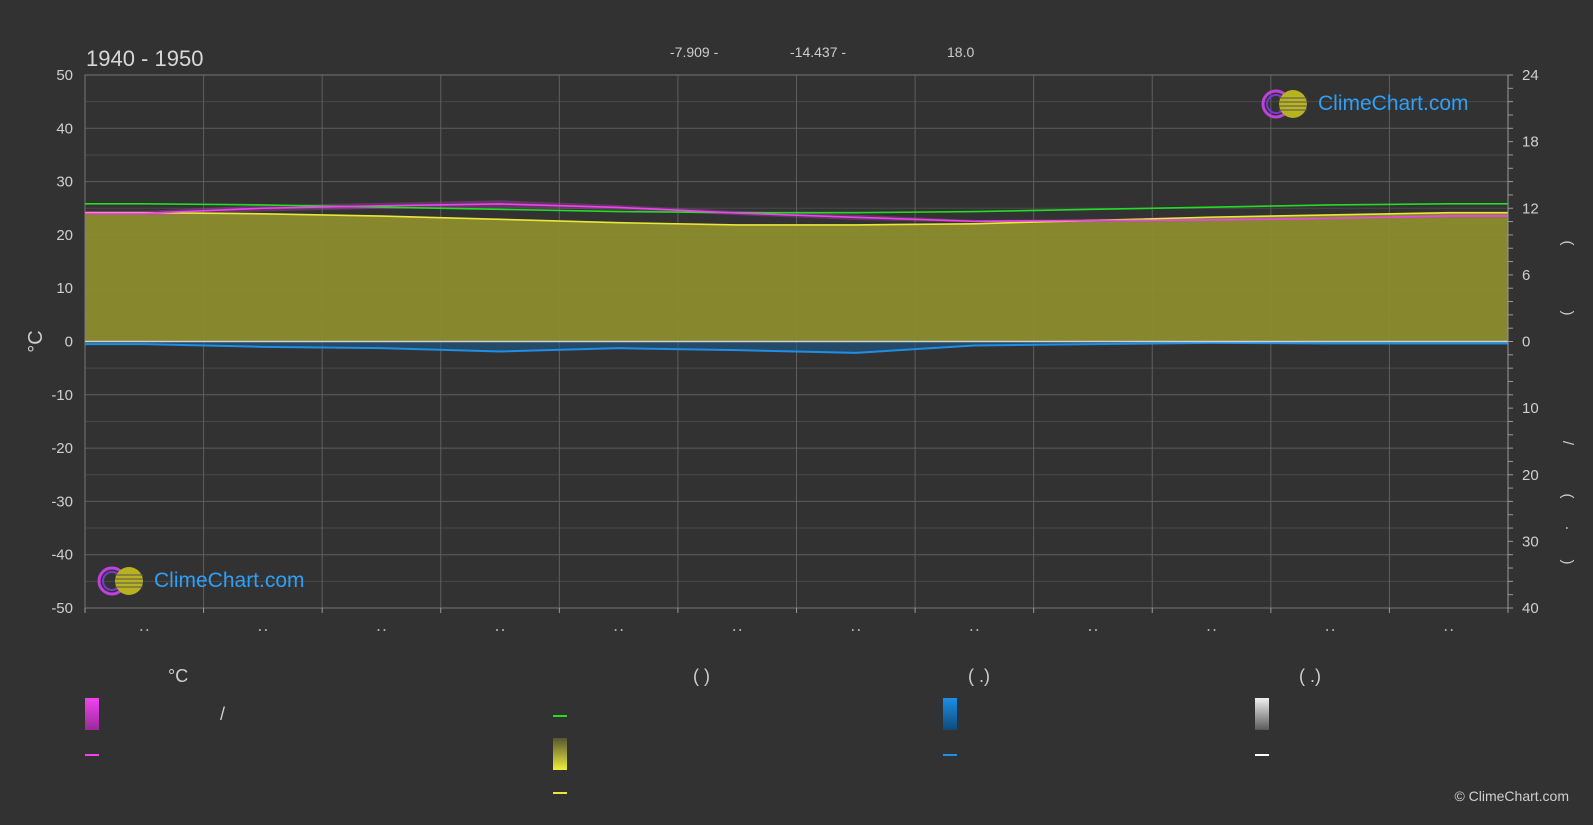 The image size is (1593, 825). I want to click on right-axis-label-glyph: /, so click(1567, 443).